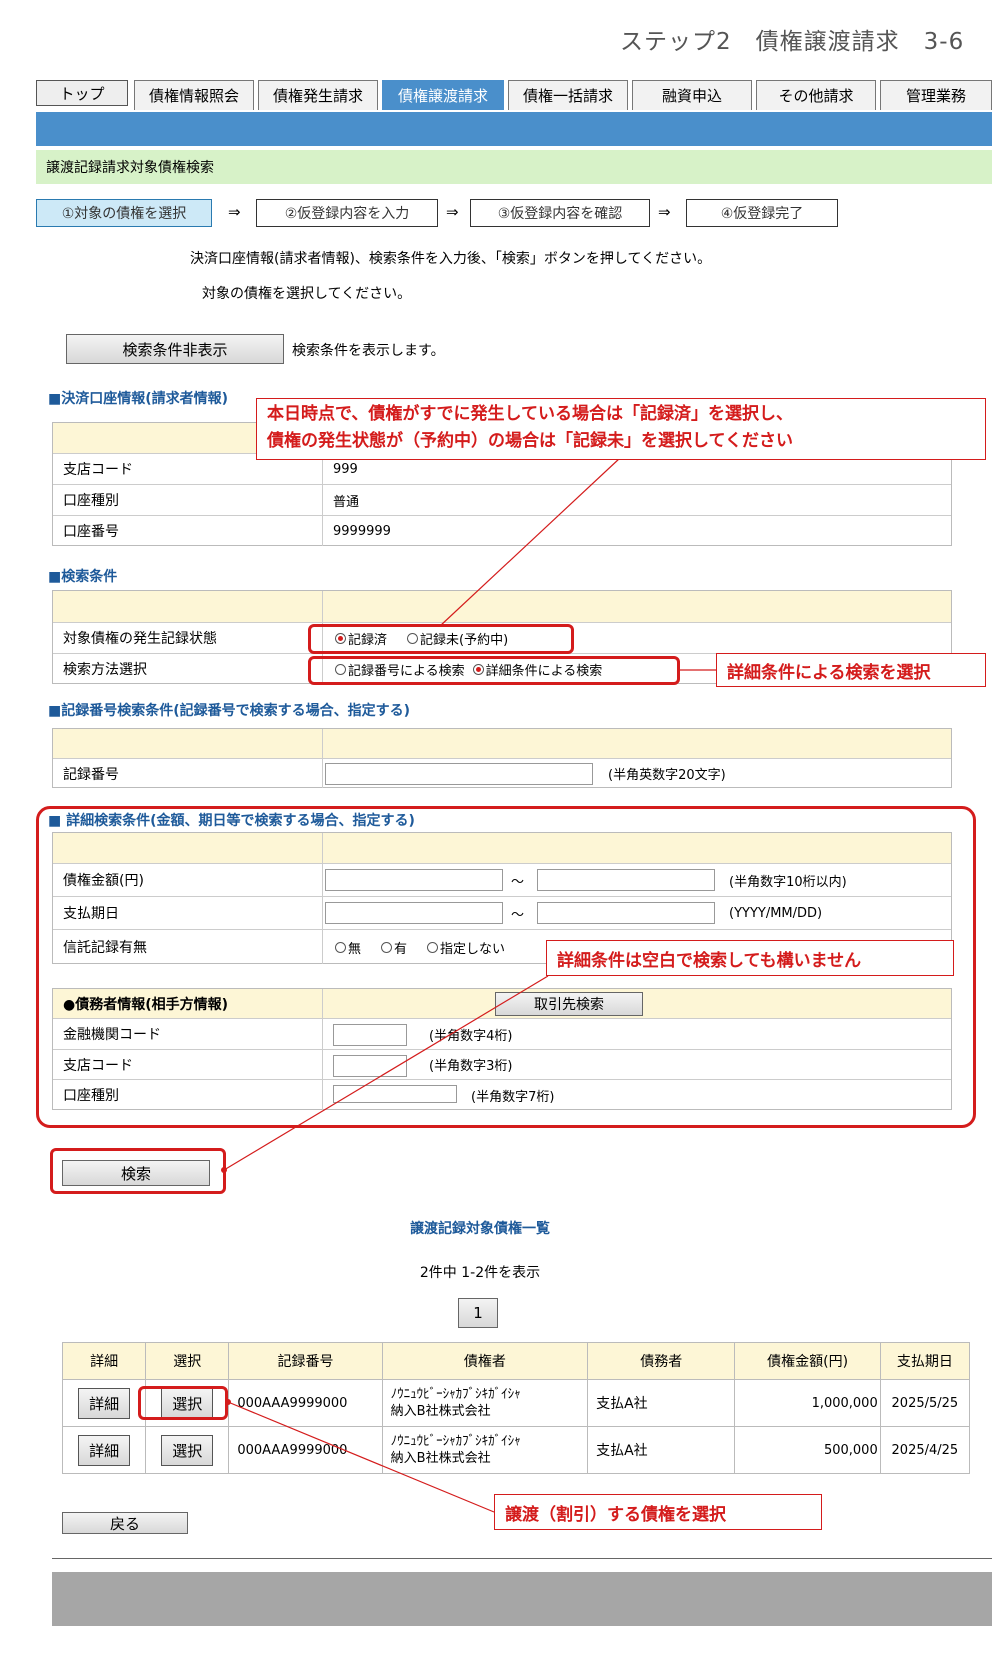 This screenshot has width=1008, height=1667. What do you see at coordinates (530, 441) in the screenshot?
I see `status-callout-line-2: 債権の発生状態が（予約中）の場合は「記録未」を選択してください` at bounding box center [530, 441].